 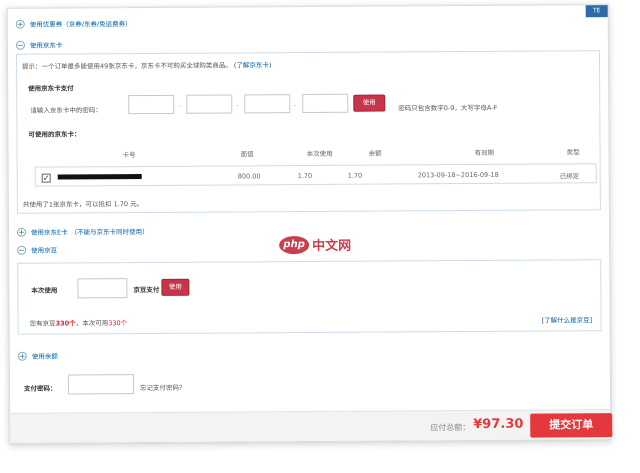 What do you see at coordinates (294, 244) in the screenshot?
I see `watermark-logo: php` at bounding box center [294, 244].